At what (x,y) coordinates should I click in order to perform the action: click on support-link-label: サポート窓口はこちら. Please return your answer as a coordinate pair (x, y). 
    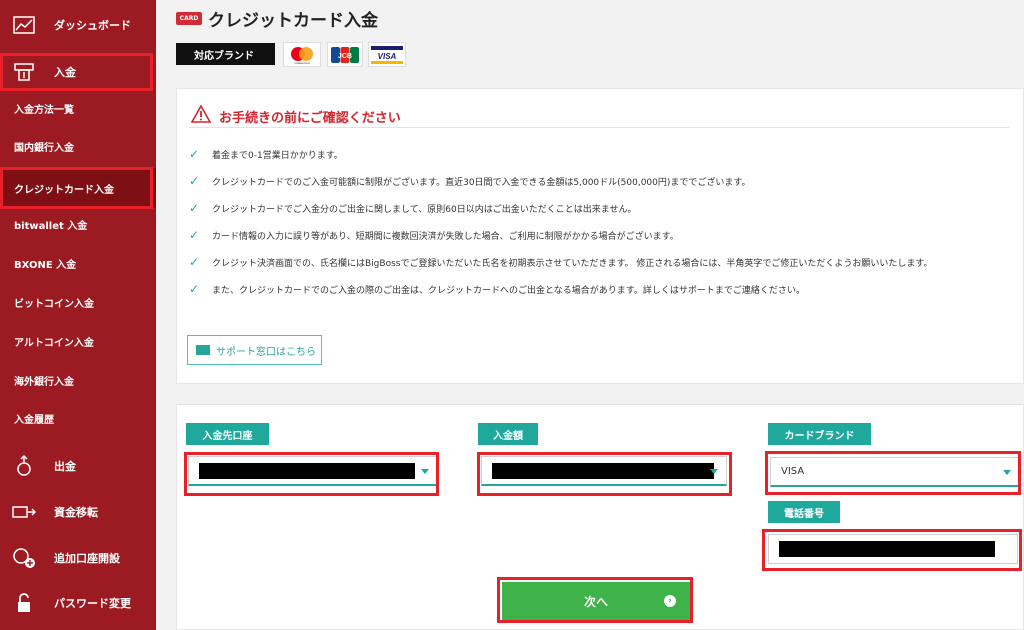
    Looking at the image, I should click on (266, 352).